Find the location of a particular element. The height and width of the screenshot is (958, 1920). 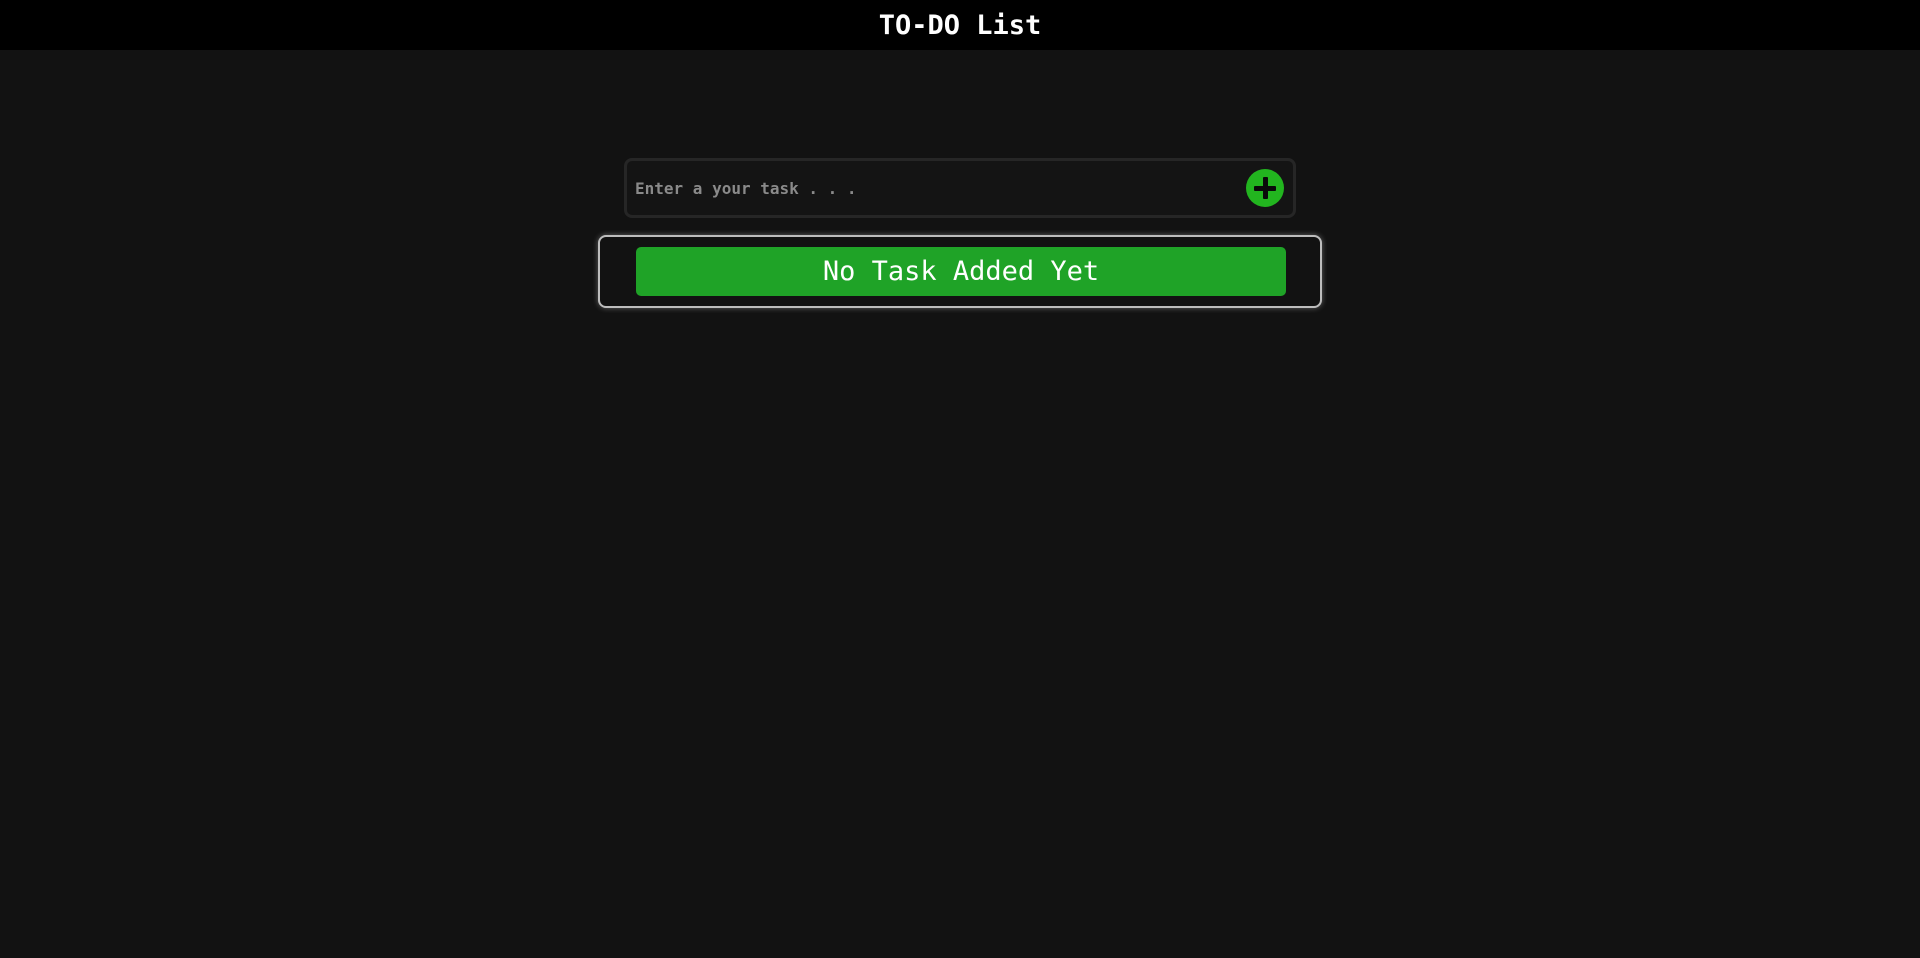

task-input is located at coordinates (940, 188).